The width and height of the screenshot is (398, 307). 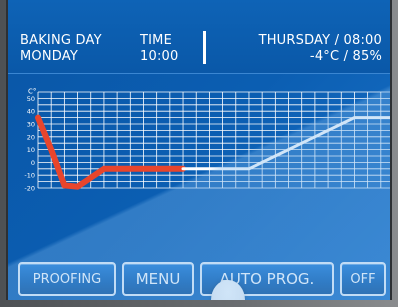 I want to click on y-tick-label: 0, so click(x=33, y=163).